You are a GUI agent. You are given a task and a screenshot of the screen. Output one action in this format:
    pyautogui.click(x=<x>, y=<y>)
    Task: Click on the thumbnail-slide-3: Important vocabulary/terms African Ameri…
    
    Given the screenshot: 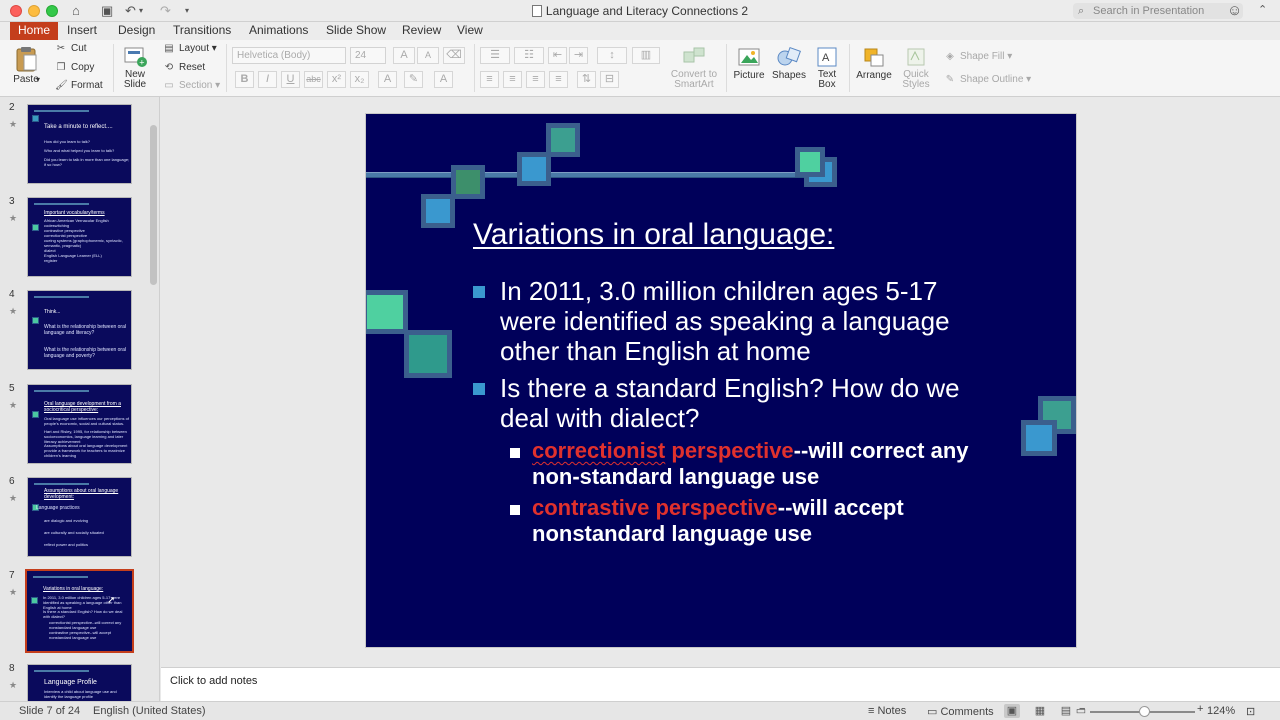 What is the action you would take?
    pyautogui.click(x=79, y=237)
    